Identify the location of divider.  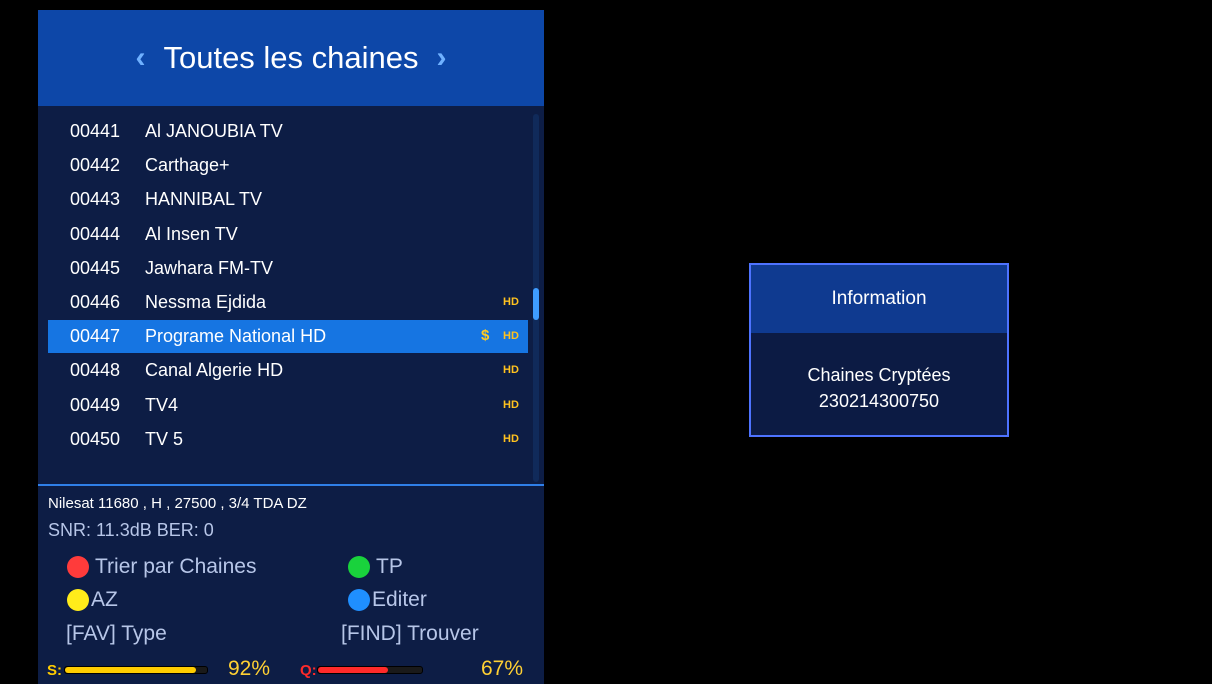
(291, 485).